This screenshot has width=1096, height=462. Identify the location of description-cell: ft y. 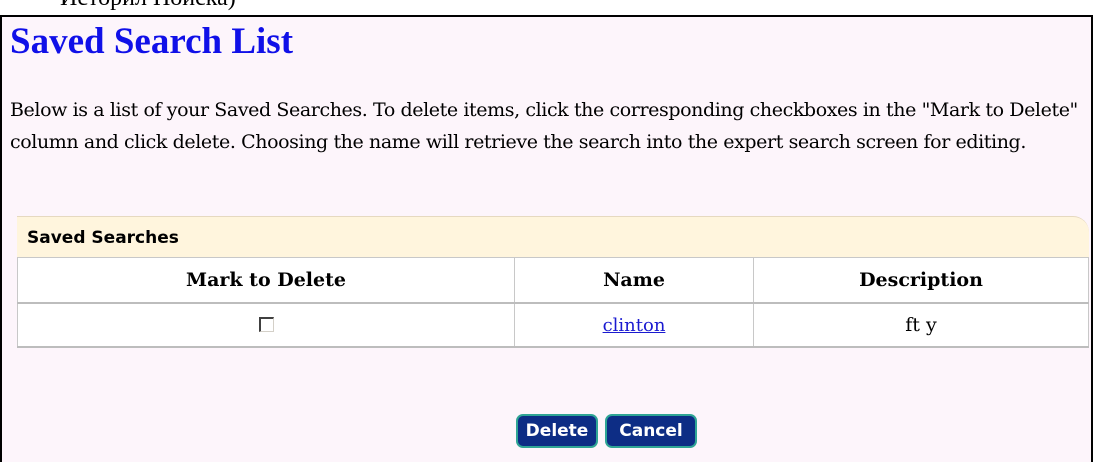
(921, 325).